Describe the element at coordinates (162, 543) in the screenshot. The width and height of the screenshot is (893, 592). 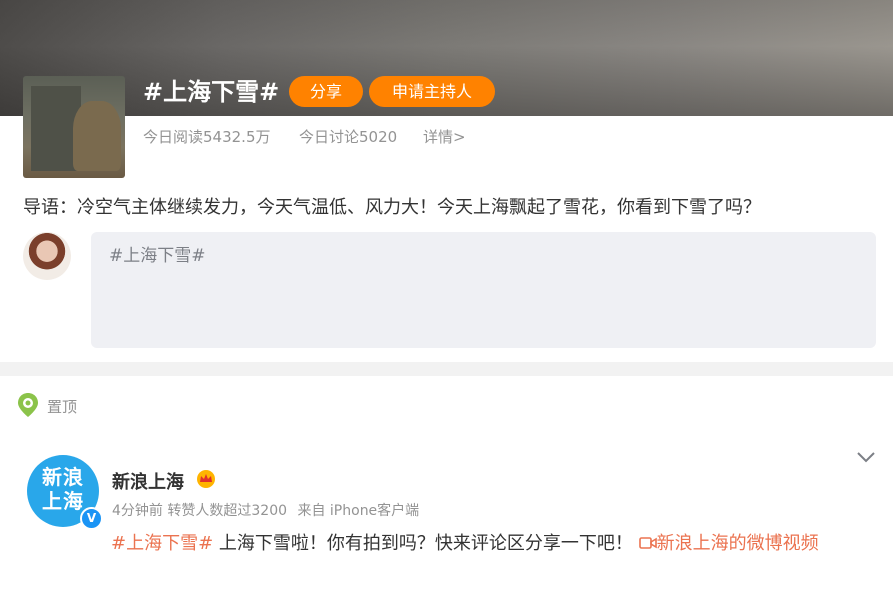
I see `post-hashtag: #上海下雪#` at that location.